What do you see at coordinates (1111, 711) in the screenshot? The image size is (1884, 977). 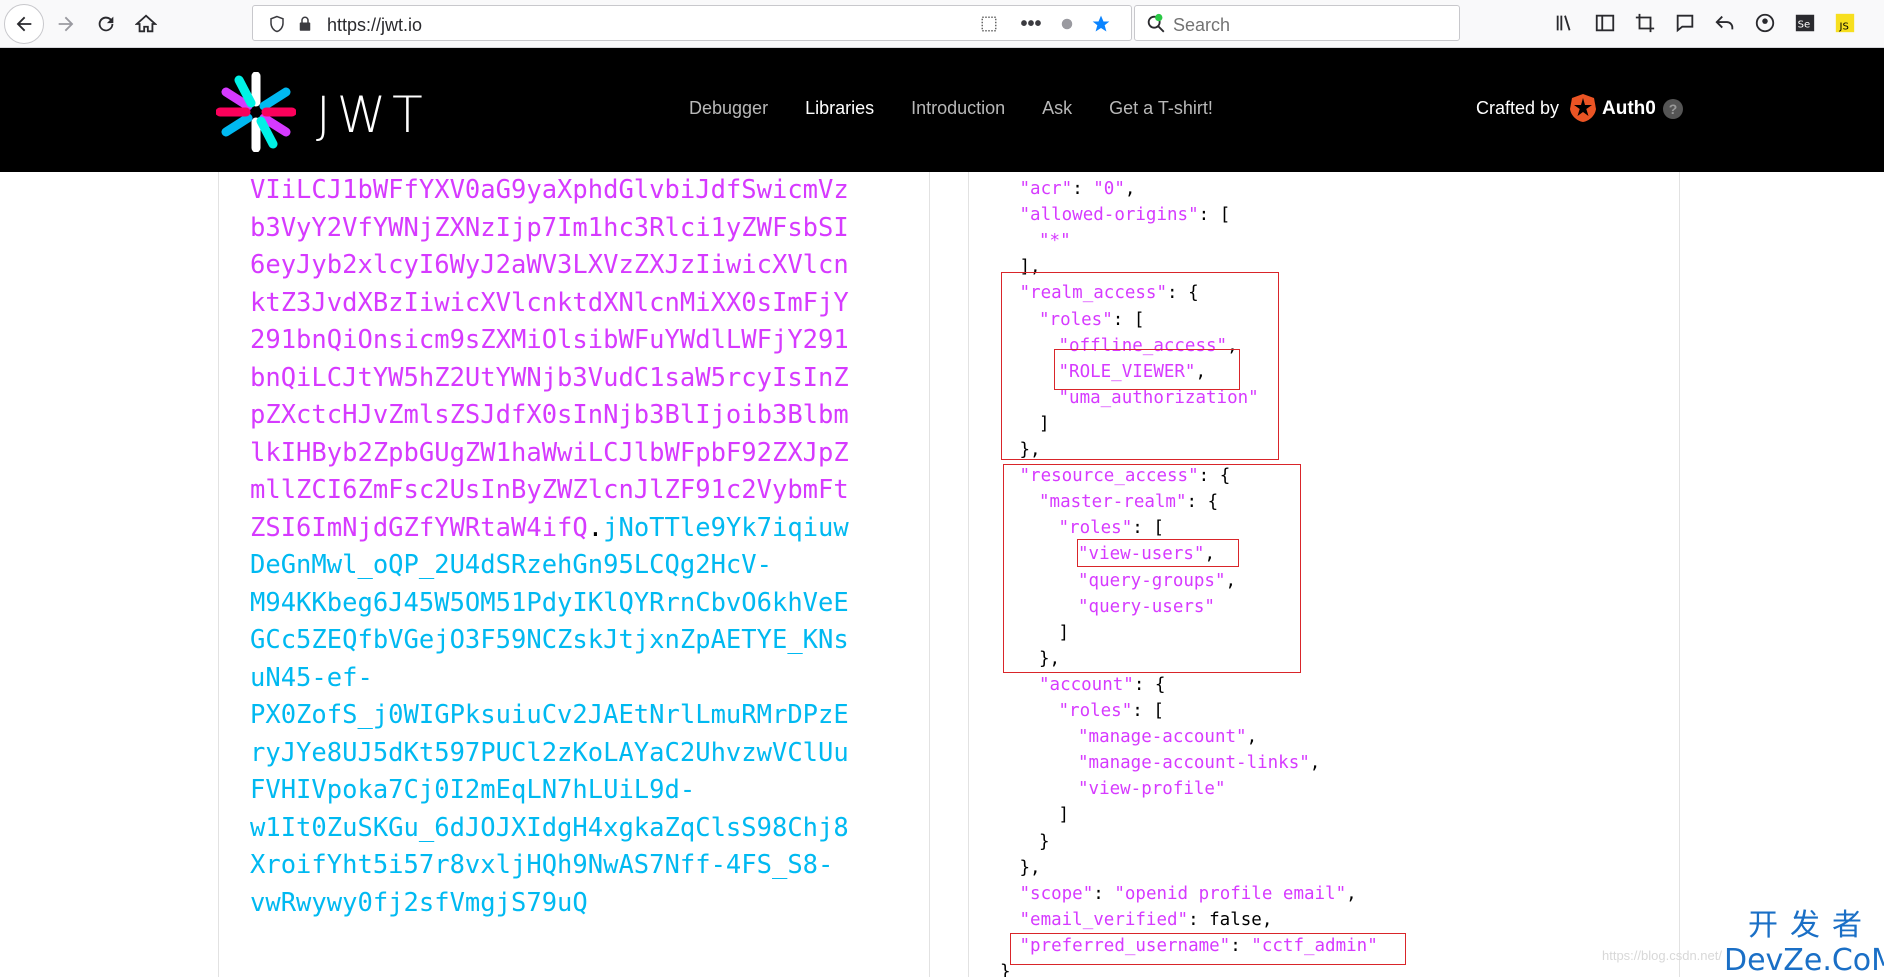 I see `json-line: "roles": [` at bounding box center [1111, 711].